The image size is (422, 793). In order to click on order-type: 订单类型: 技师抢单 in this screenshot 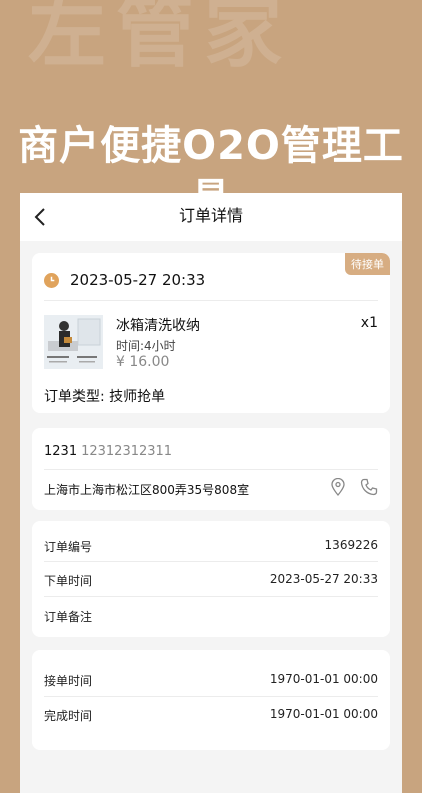, I will do `click(105, 397)`.